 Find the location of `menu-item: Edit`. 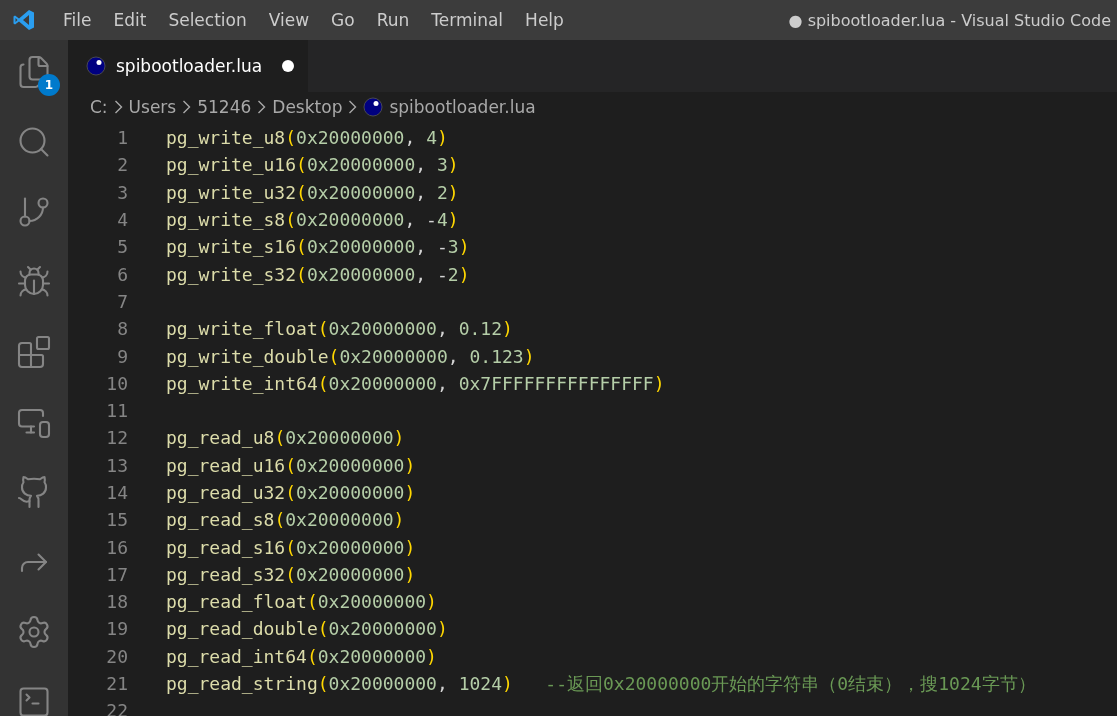

menu-item: Edit is located at coordinates (130, 20).